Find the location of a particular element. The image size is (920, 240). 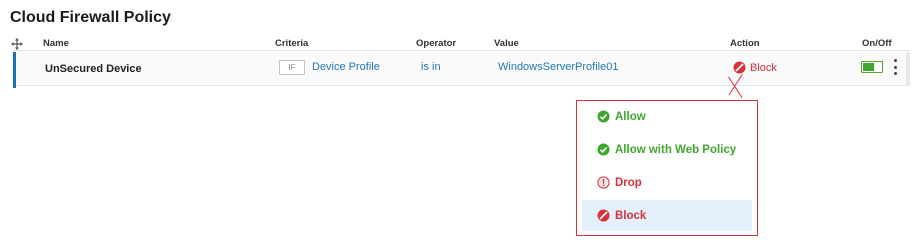

enabled-toggle is located at coordinates (872, 67).